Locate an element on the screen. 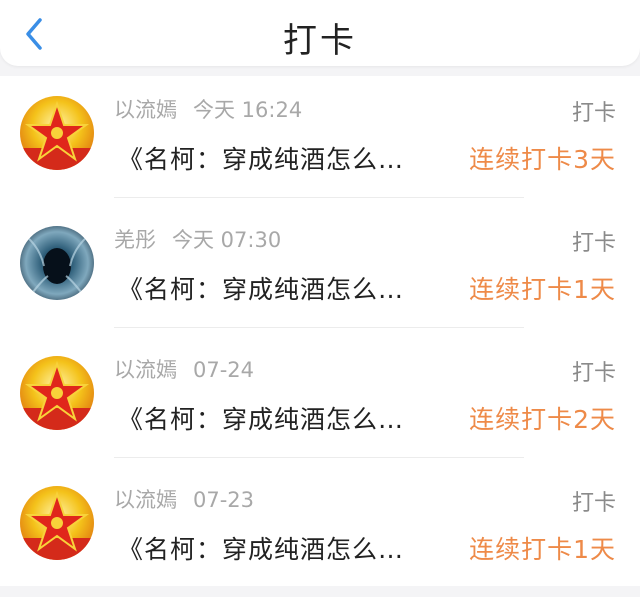  page-title: 打卡 is located at coordinates (320, 41).